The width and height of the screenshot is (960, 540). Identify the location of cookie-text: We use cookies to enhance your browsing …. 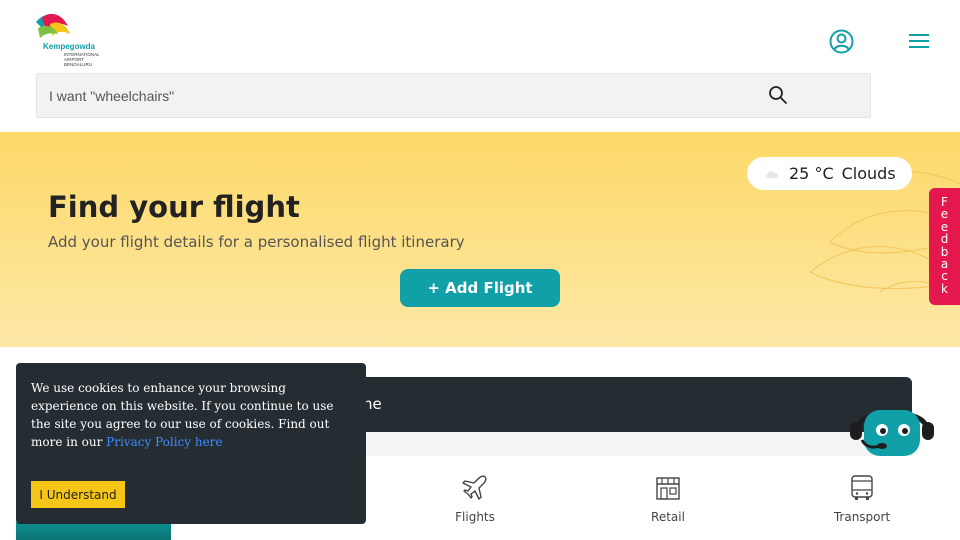
(191, 415).